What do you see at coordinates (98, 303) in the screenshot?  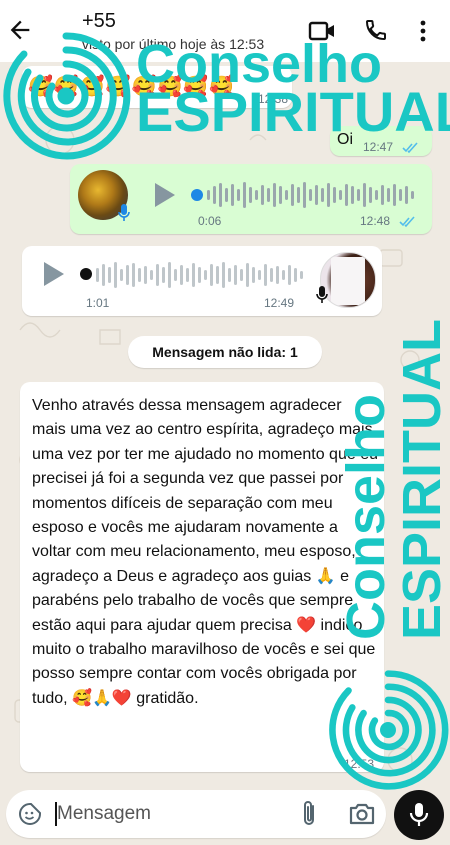 I see `audio-duration: 1:01` at bounding box center [98, 303].